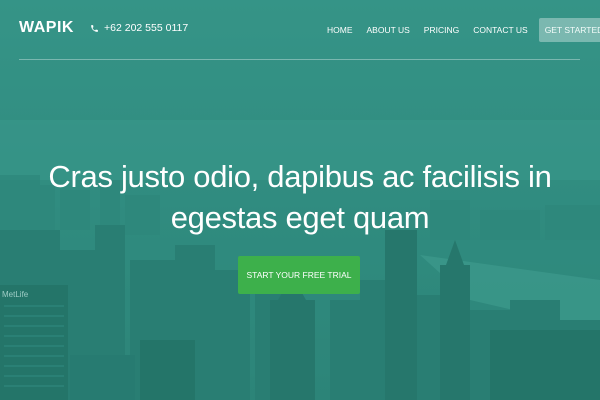  I want to click on nav-contact-us: CONTACT US, so click(500, 30).